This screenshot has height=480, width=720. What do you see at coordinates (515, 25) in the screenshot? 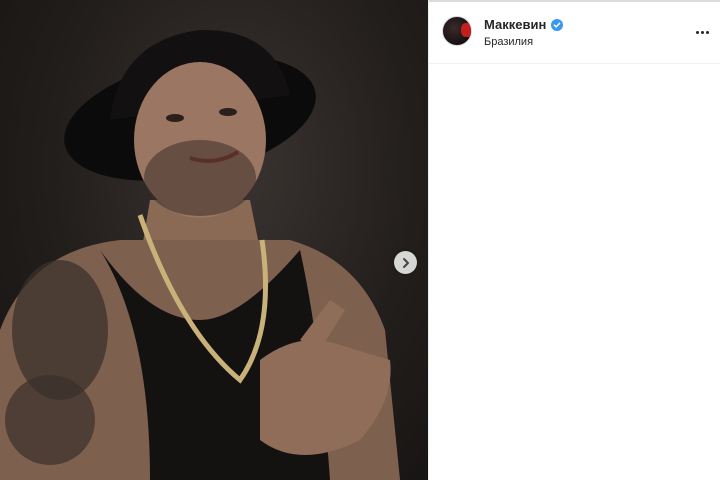
I see `username-link: Маккевин` at bounding box center [515, 25].